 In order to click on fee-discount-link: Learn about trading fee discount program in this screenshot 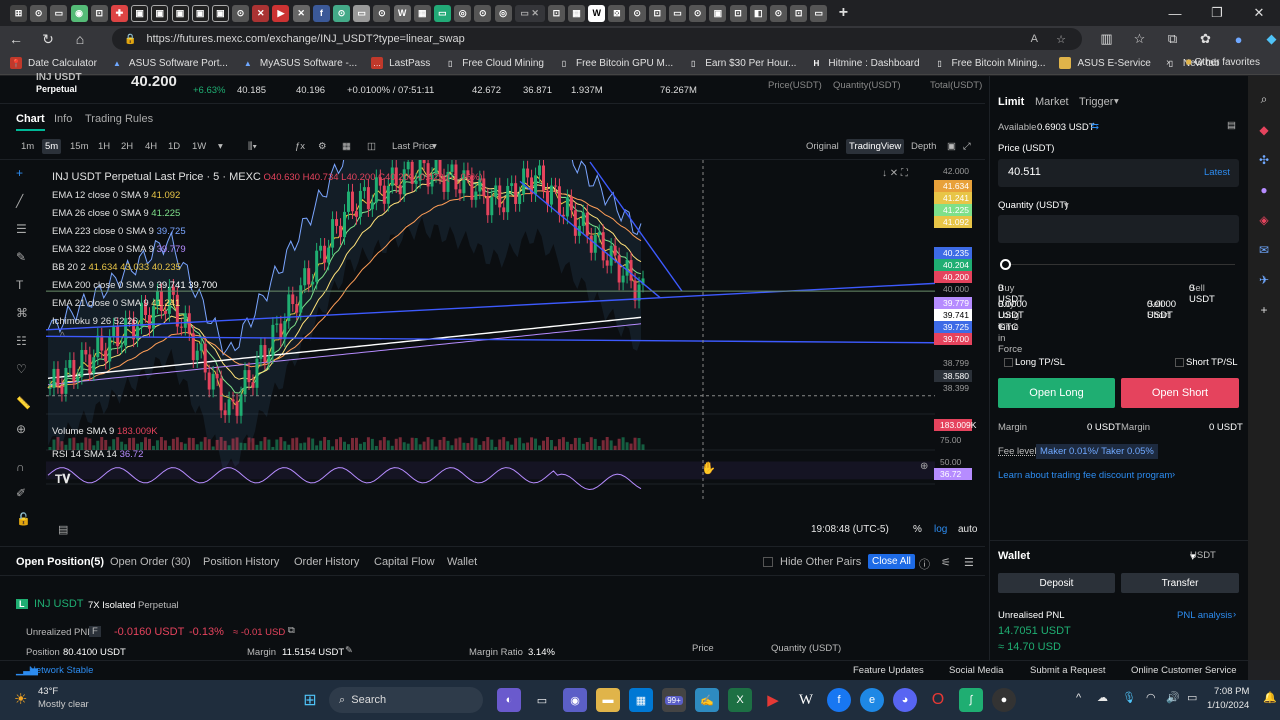, I will do `click(1085, 475)`.